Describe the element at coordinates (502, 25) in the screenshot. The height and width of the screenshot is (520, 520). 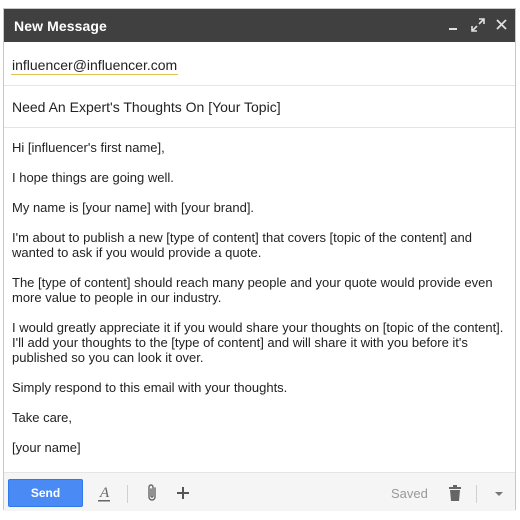
I see `close-icon` at that location.